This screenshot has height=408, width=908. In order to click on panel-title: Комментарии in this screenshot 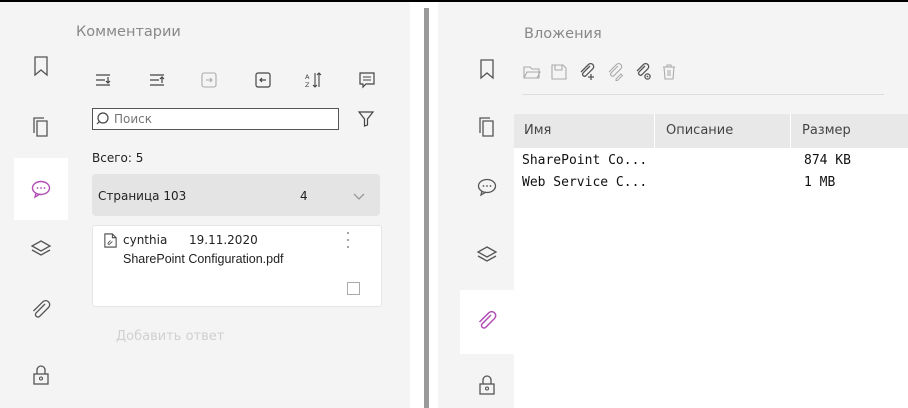, I will do `click(128, 32)`.